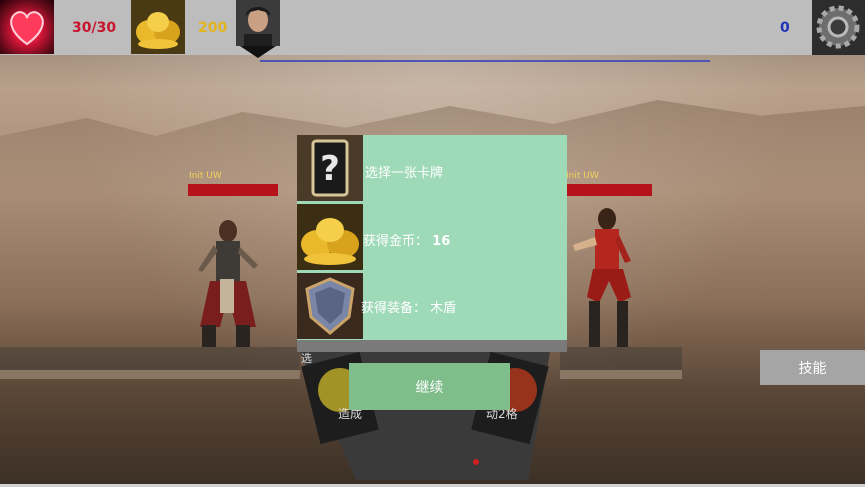 This screenshot has width=865, height=487. Describe the element at coordinates (582, 176) in the screenshot. I see `enemy-name-tag: Init UW` at that location.